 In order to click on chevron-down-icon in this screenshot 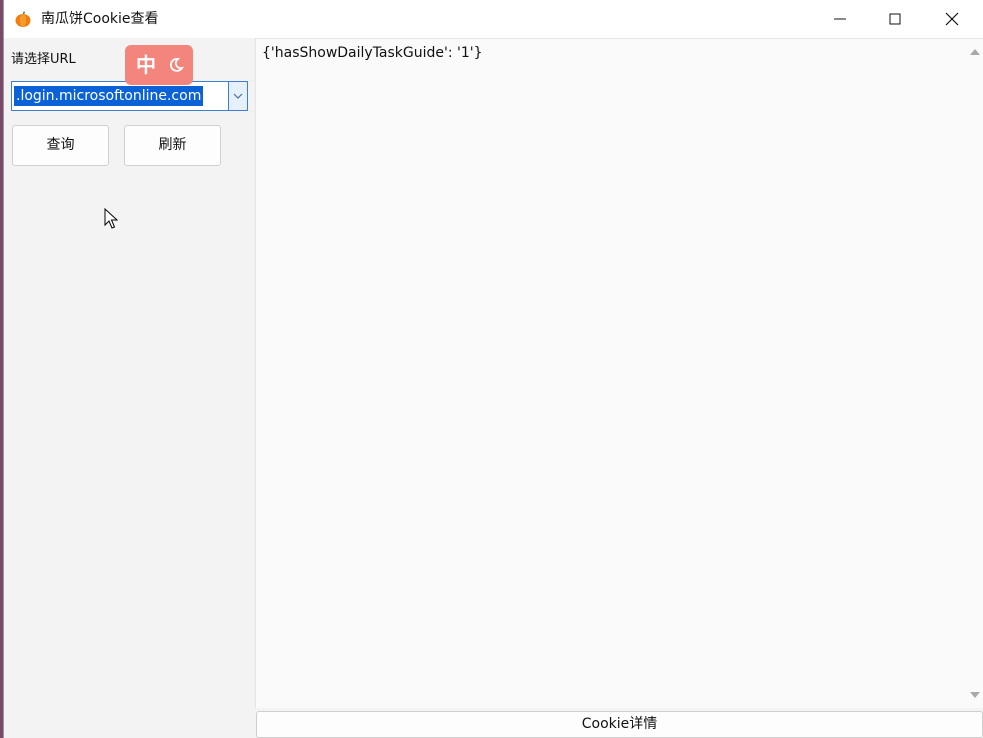, I will do `click(238, 96)`.